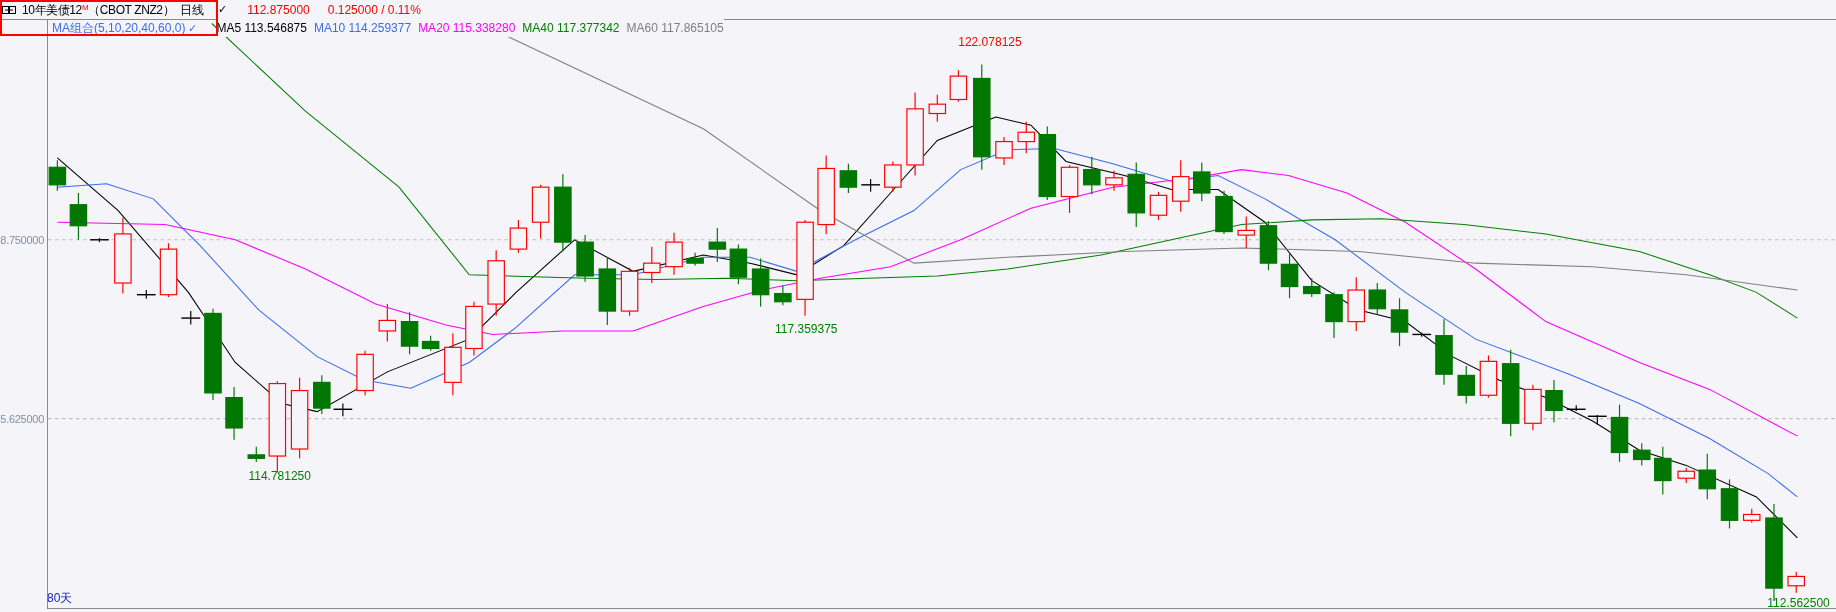  What do you see at coordinates (22, 420) in the screenshot?
I see `axis-label: 5.625000` at bounding box center [22, 420].